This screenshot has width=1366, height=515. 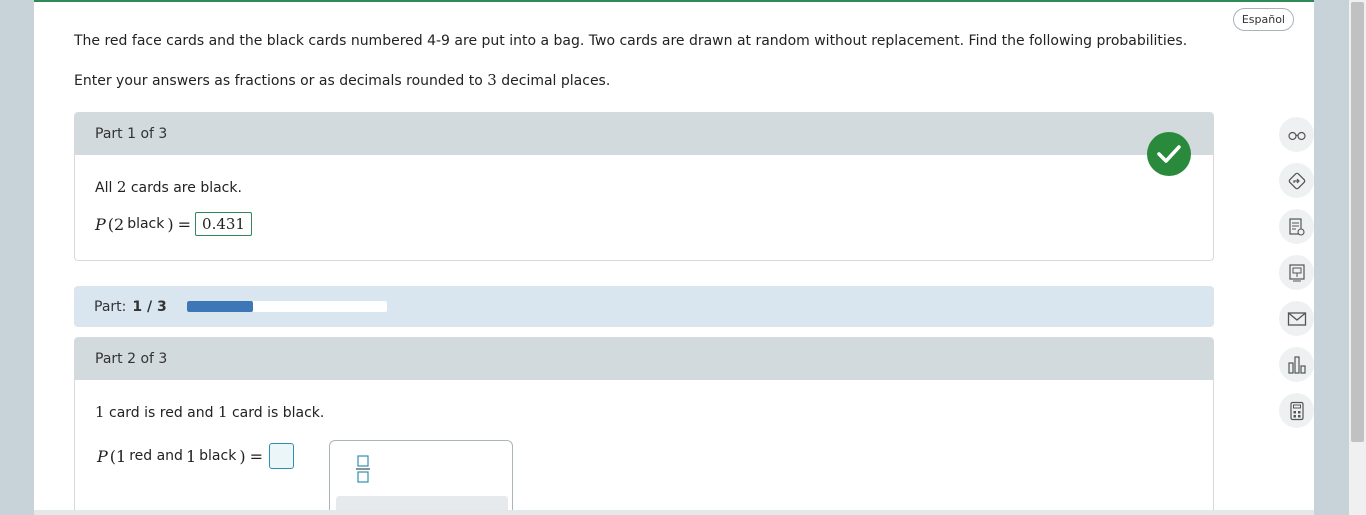 What do you see at coordinates (556, 81) in the screenshot?
I see `instruction-post: decimal places.` at bounding box center [556, 81].